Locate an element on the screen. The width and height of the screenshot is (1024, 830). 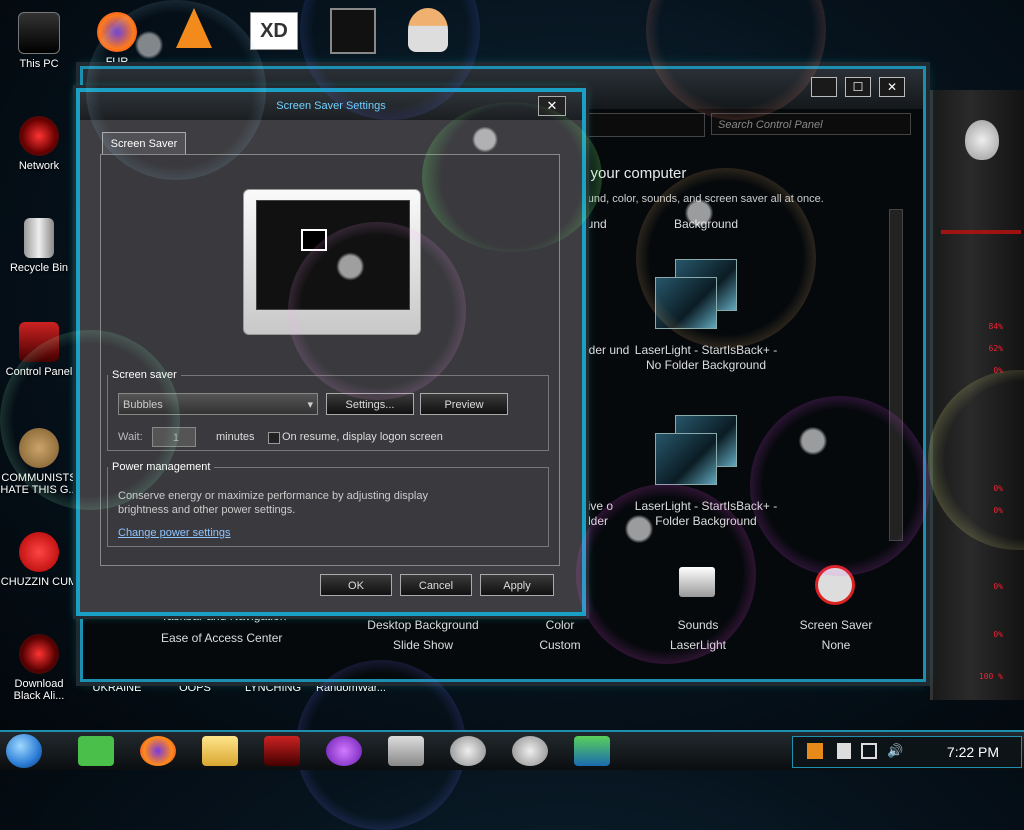
desktop-icon-recycle-bin: Recycle Bin is located at coordinates (39, 246).